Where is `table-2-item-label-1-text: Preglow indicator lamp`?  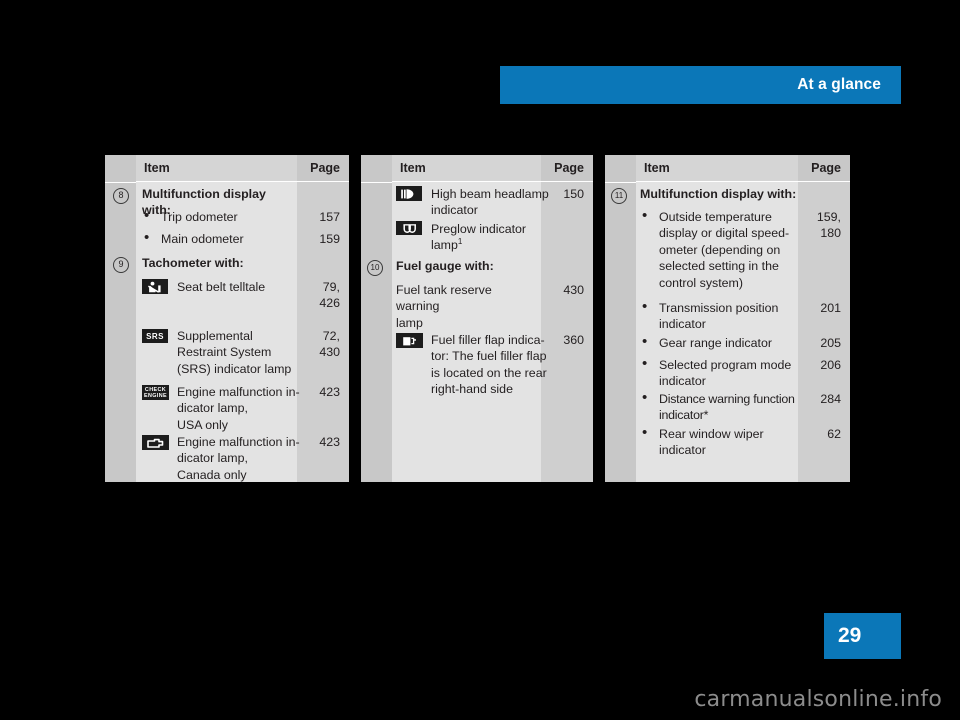
table-2-item-label-1-text: Preglow indicator lamp is located at coordinates (479, 237).